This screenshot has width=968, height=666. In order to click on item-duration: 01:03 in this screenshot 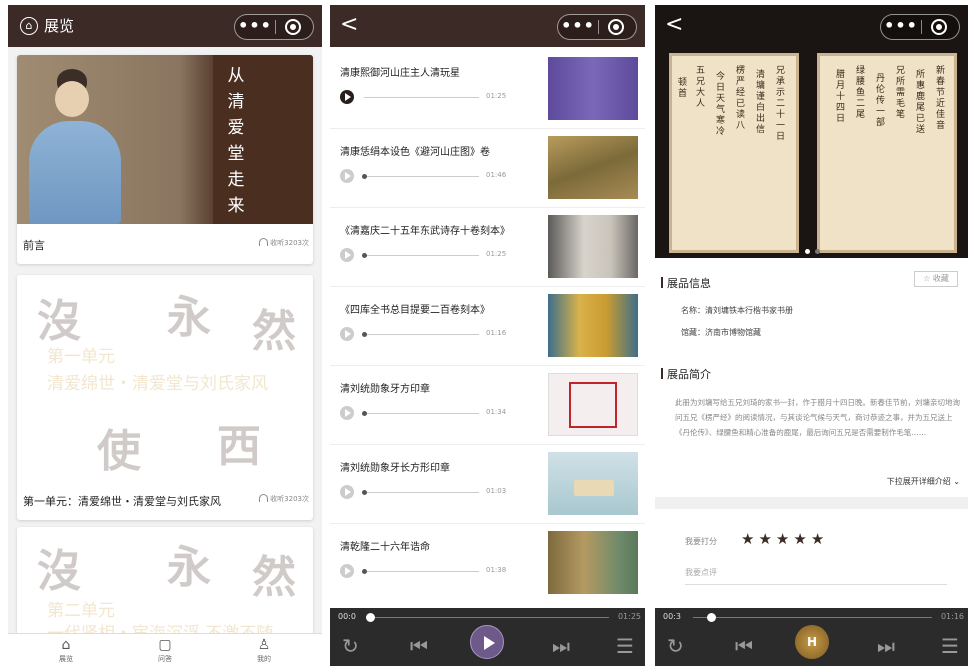, I will do `click(496, 491)`.